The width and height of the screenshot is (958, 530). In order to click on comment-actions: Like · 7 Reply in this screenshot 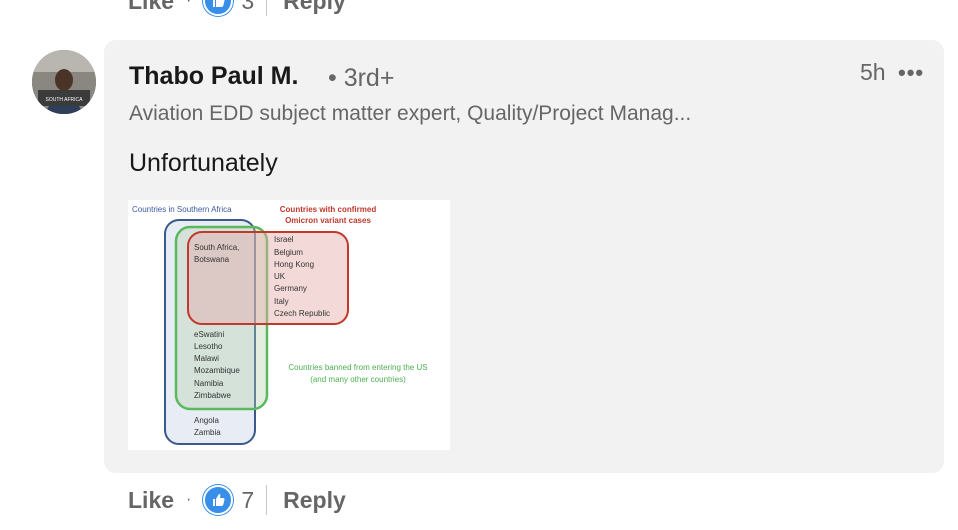, I will do `click(237, 500)`.